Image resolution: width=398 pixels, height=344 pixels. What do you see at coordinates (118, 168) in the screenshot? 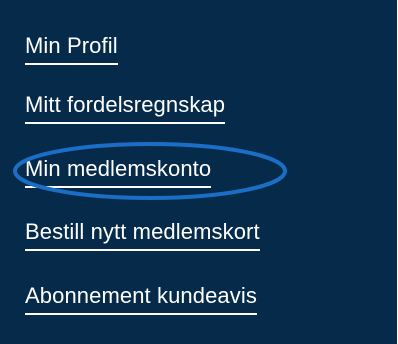
I see `menu-item-label: Min medlemskonto` at bounding box center [118, 168].